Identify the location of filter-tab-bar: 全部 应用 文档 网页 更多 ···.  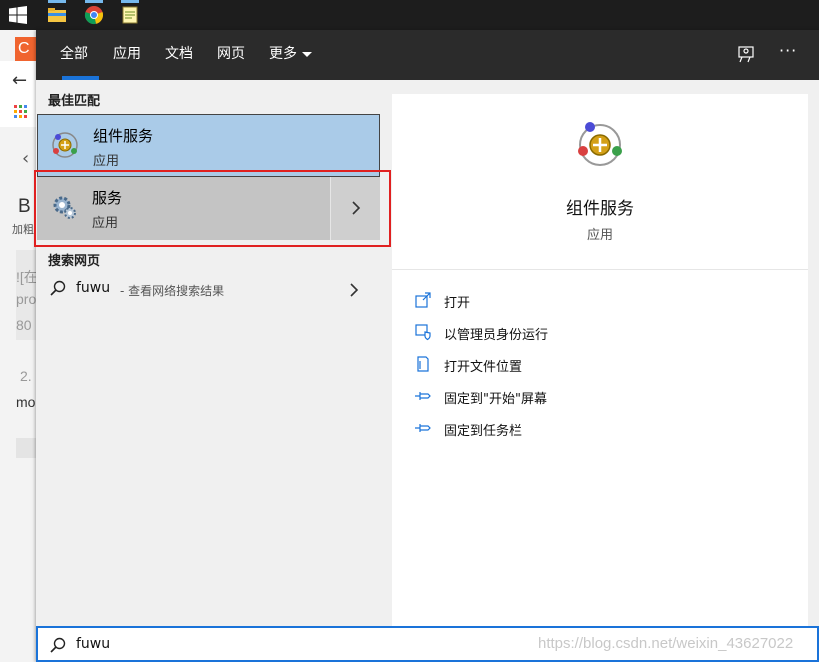
(427, 55).